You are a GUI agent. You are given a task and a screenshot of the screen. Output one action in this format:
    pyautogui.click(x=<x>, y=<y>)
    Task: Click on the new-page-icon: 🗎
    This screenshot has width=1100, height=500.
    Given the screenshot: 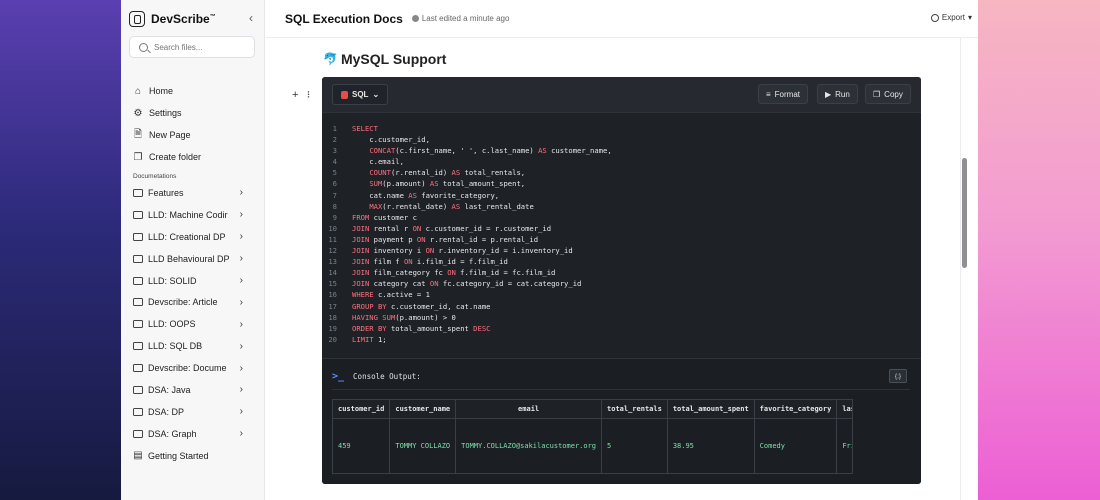 What is the action you would take?
    pyautogui.click(x=138, y=134)
    